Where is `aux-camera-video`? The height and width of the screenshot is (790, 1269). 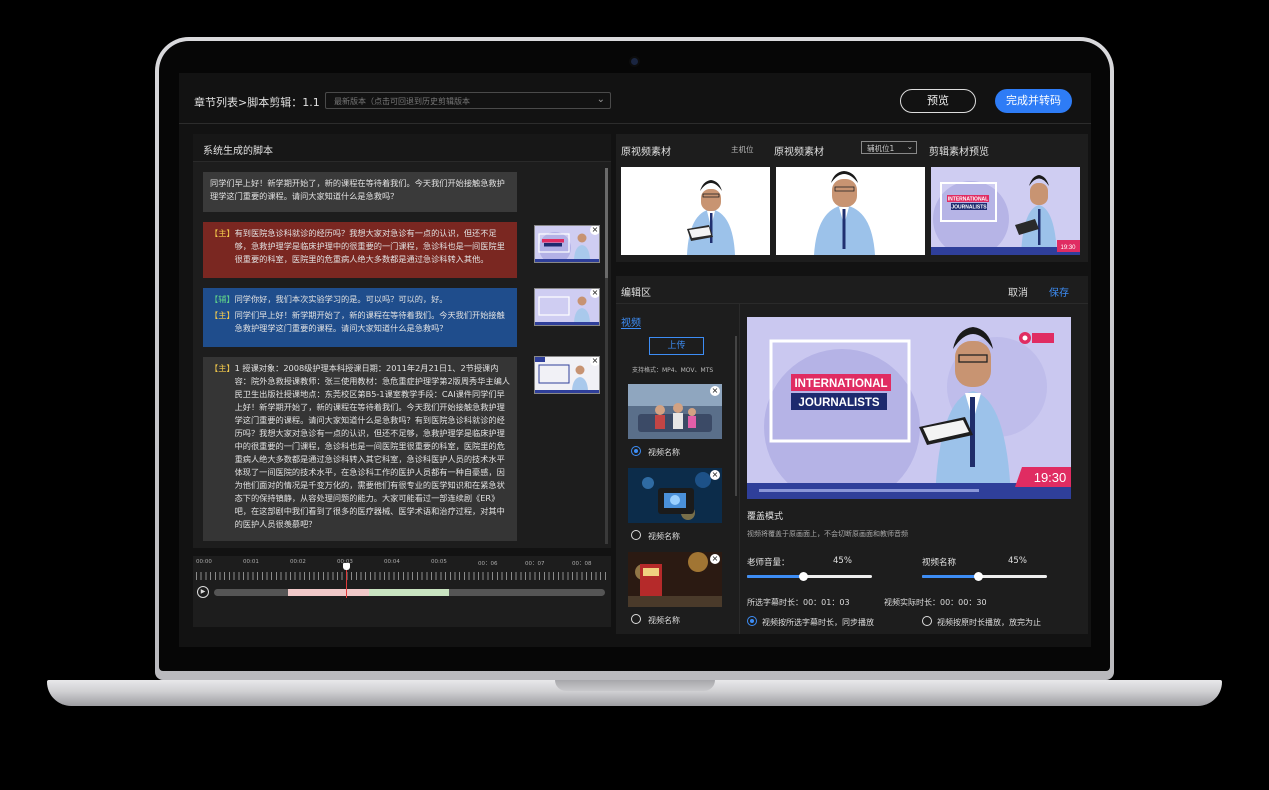
aux-camera-video is located at coordinates (850, 211).